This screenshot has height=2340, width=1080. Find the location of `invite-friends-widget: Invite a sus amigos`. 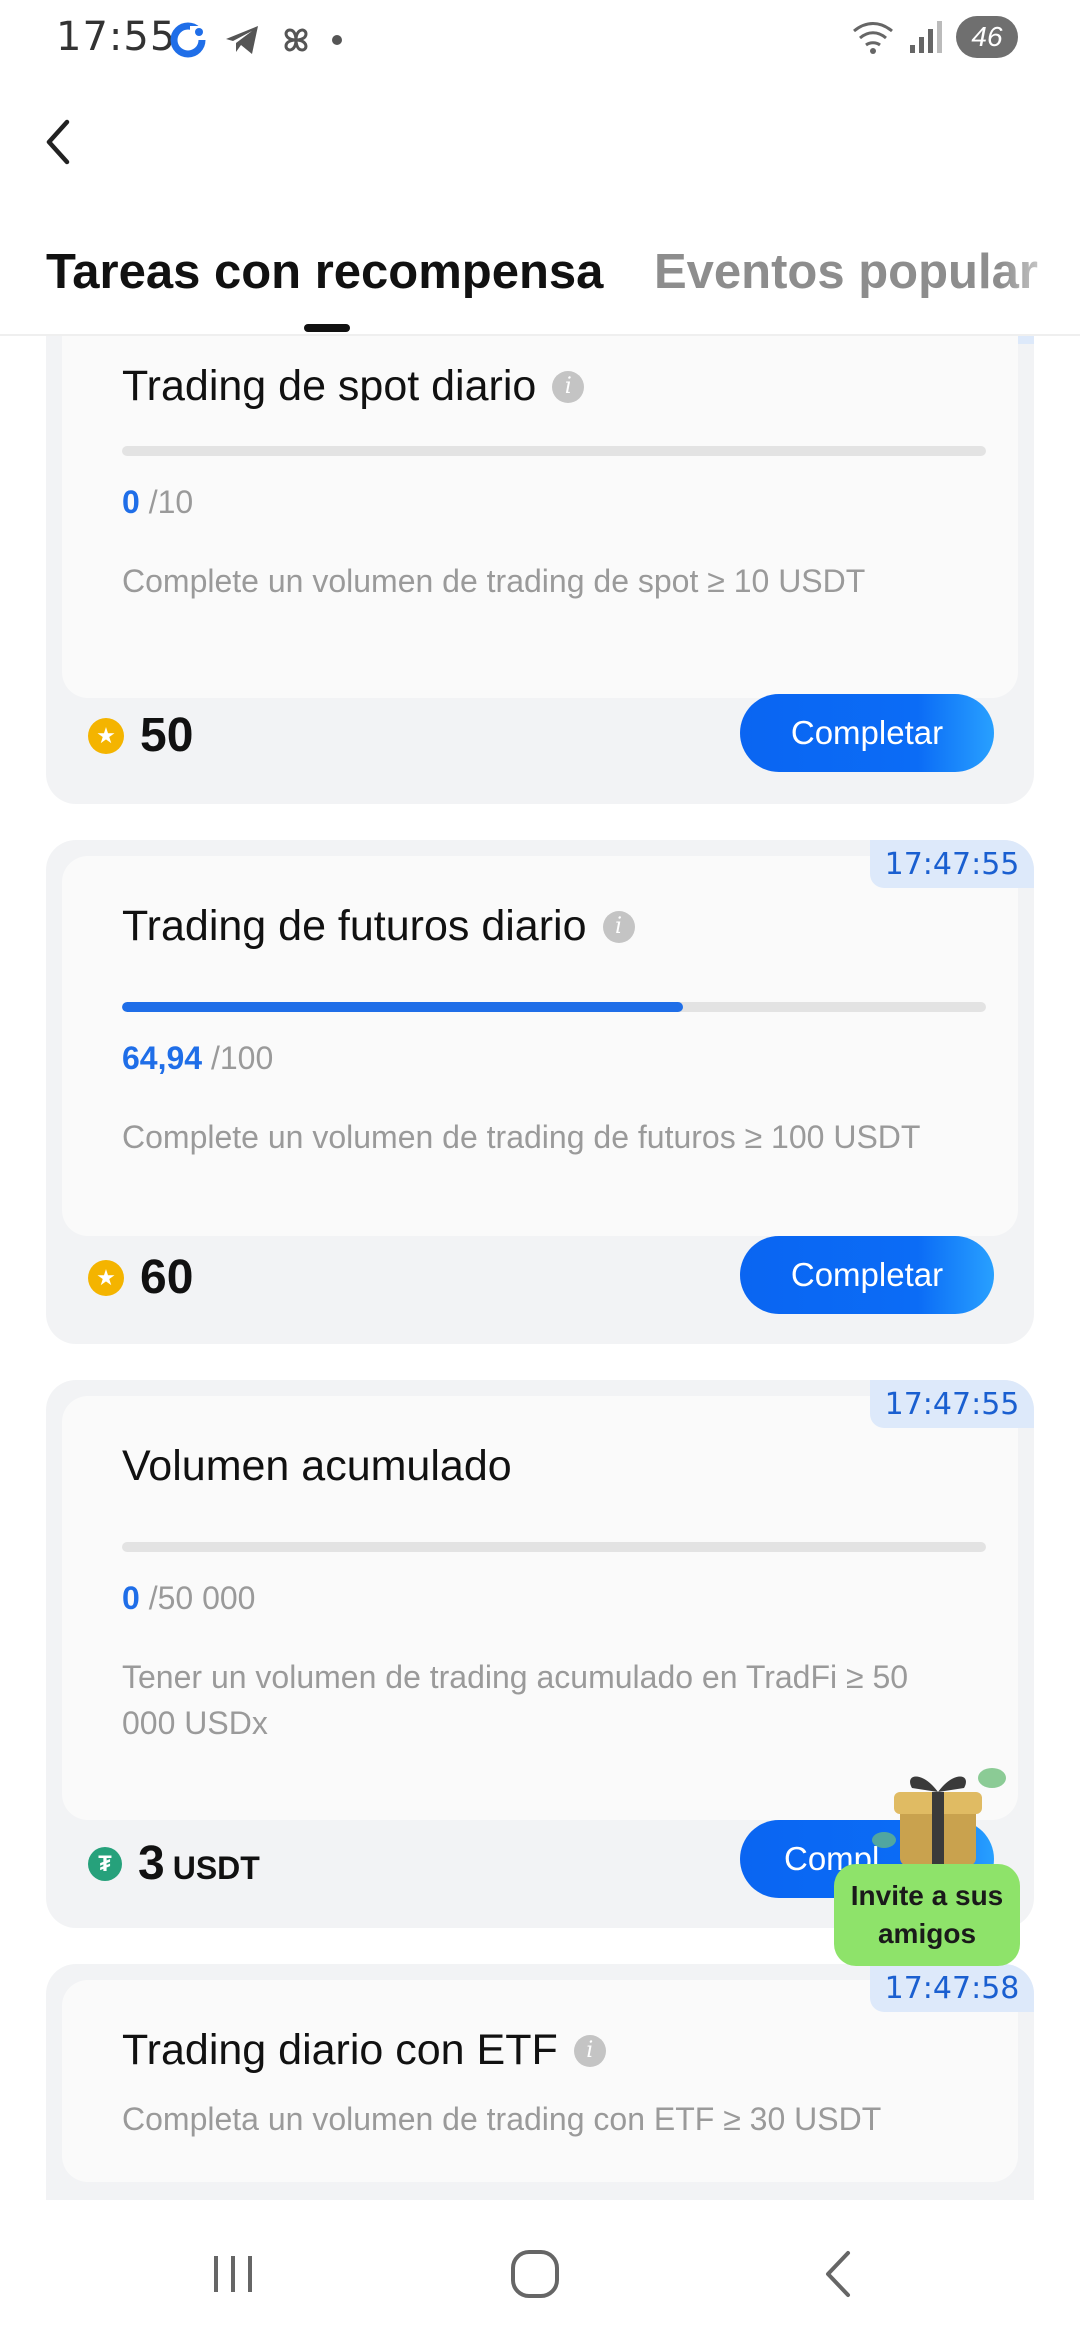

invite-friends-widget: Invite a sus amigos is located at coordinates (927, 1863).